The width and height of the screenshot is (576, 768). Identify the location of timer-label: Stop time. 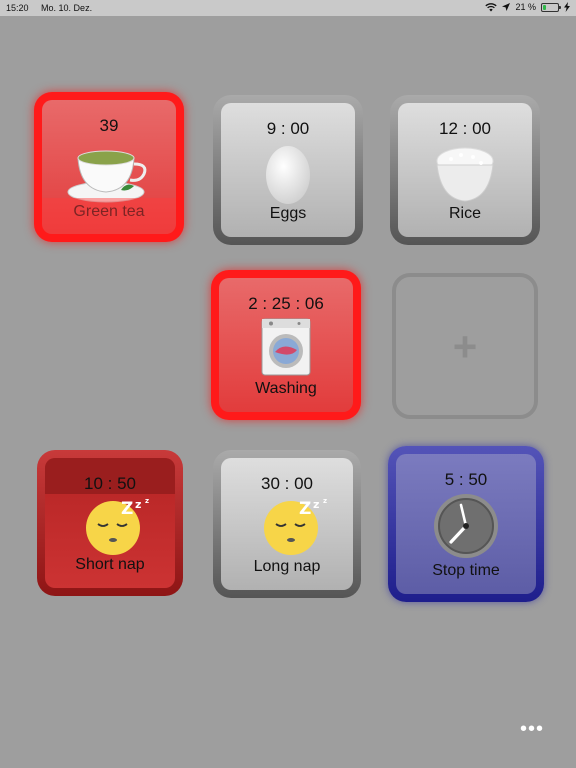
(466, 570).